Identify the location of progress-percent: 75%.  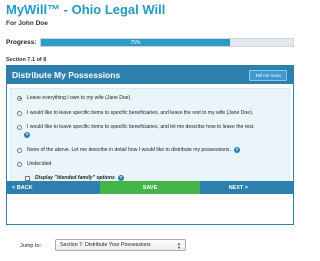
(135, 42).